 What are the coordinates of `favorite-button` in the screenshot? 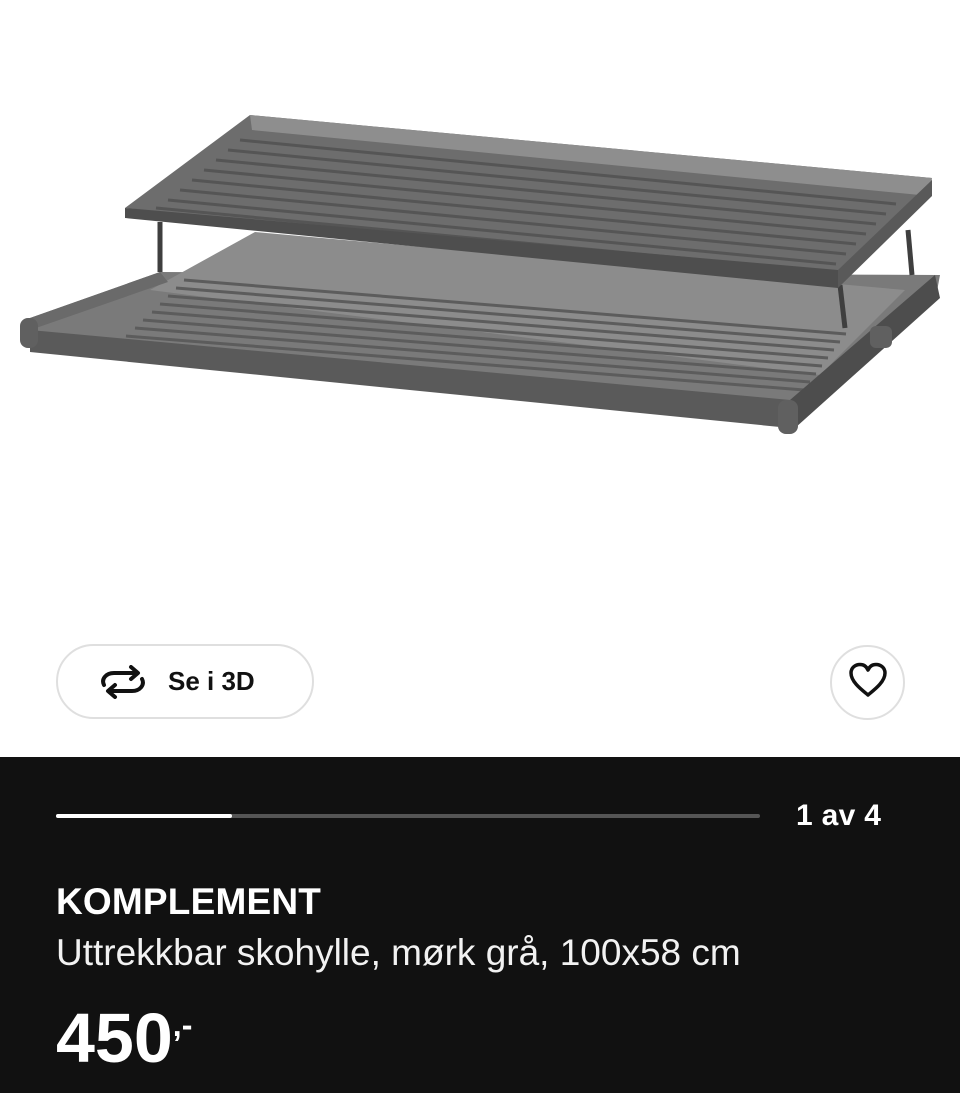 It's located at (867, 682).